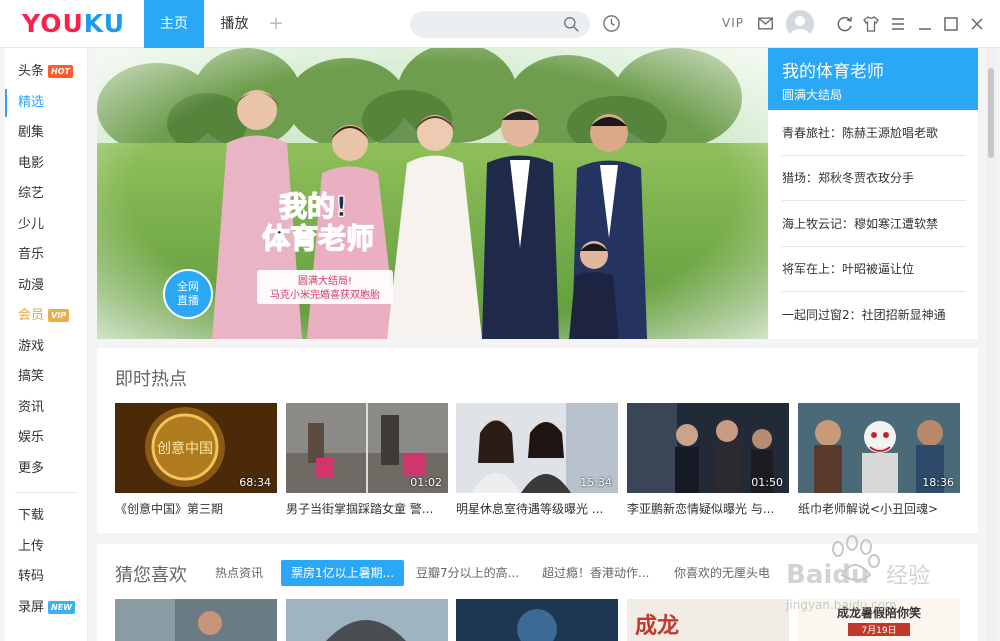 This screenshot has width=1000, height=641. Describe the element at coordinates (31, 71) in the screenshot. I see `sidebar-item-label: 头条` at that location.